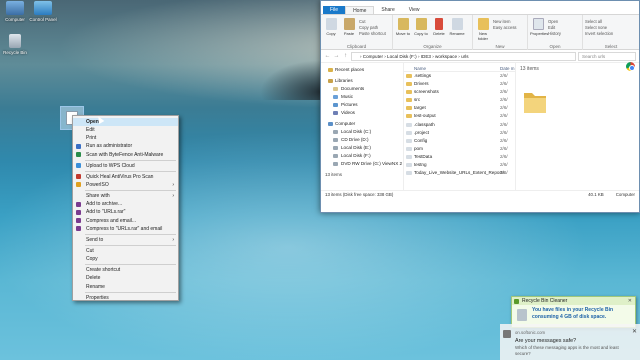  Describe the element at coordinates (459, 76) in the screenshot. I see `file-row: .settings 2/6/` at that location.